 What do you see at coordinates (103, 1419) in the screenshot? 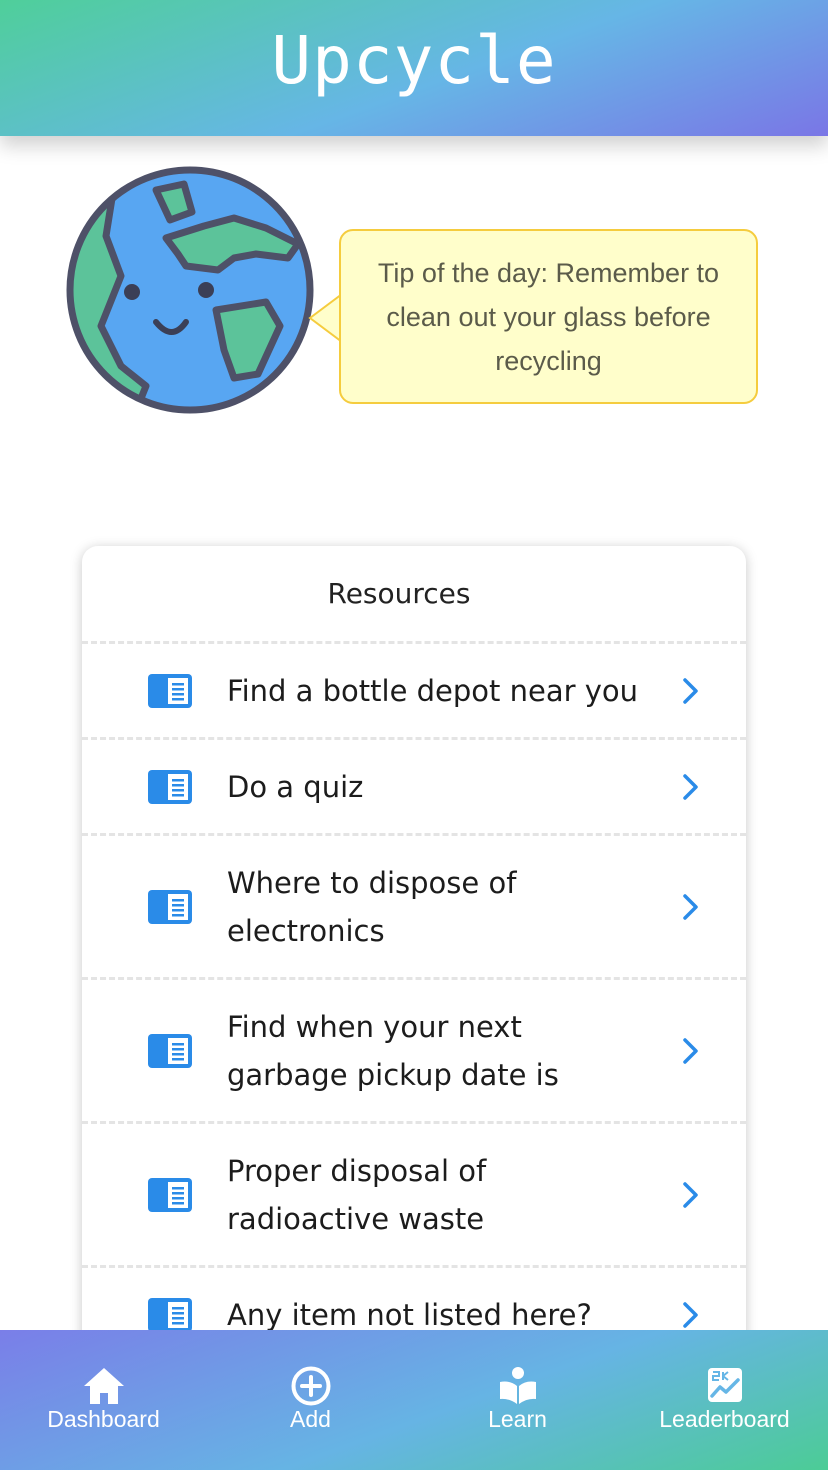
I see `nav-label: Dashboard` at bounding box center [103, 1419].